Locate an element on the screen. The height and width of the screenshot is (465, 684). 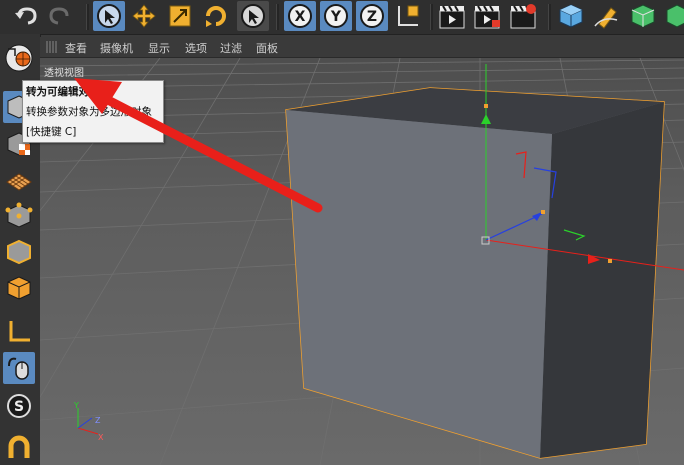
panel-grip-icon is located at coordinates (51, 47).